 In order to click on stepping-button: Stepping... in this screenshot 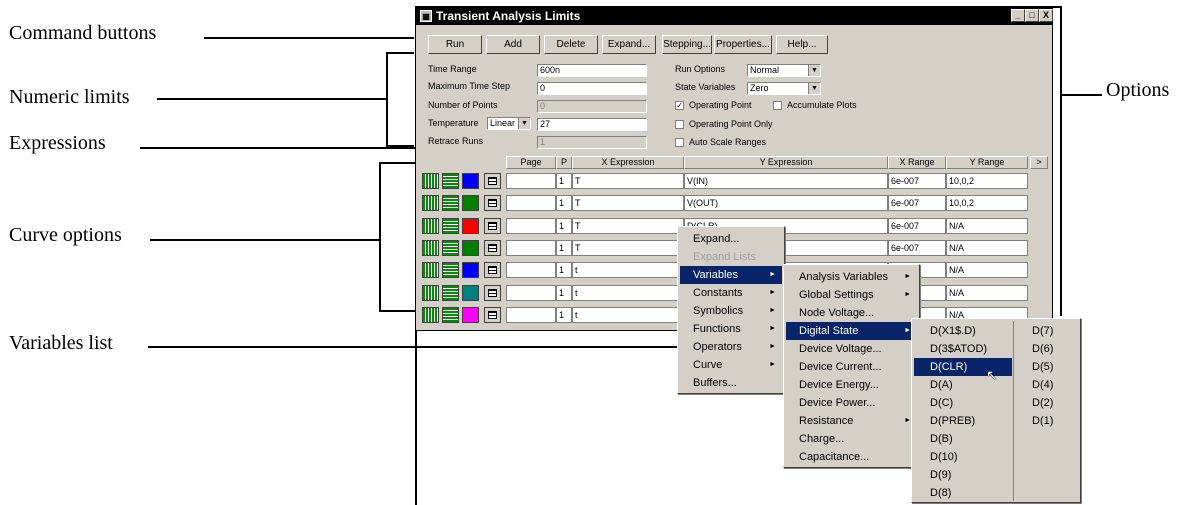, I will do `click(687, 44)`.